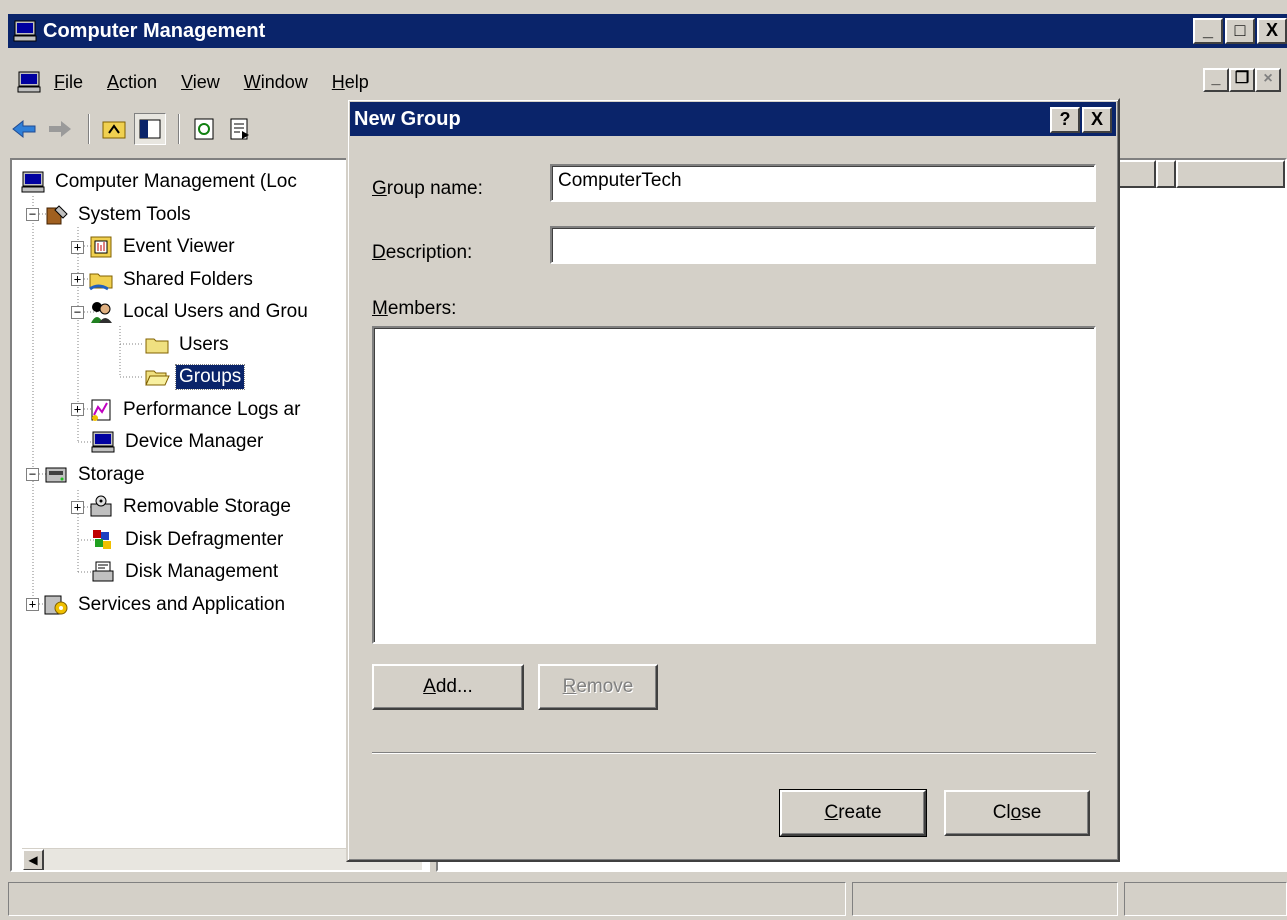 The width and height of the screenshot is (1287, 920). I want to click on scroll-left-arrow-icon: ◀, so click(33, 859).